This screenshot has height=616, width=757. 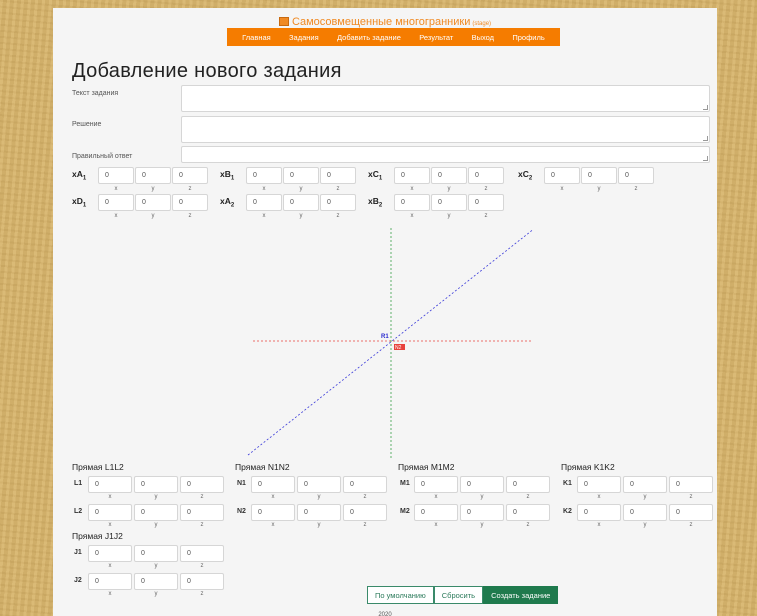 I want to click on line-title: Прямая K1K2, so click(x=588, y=467).